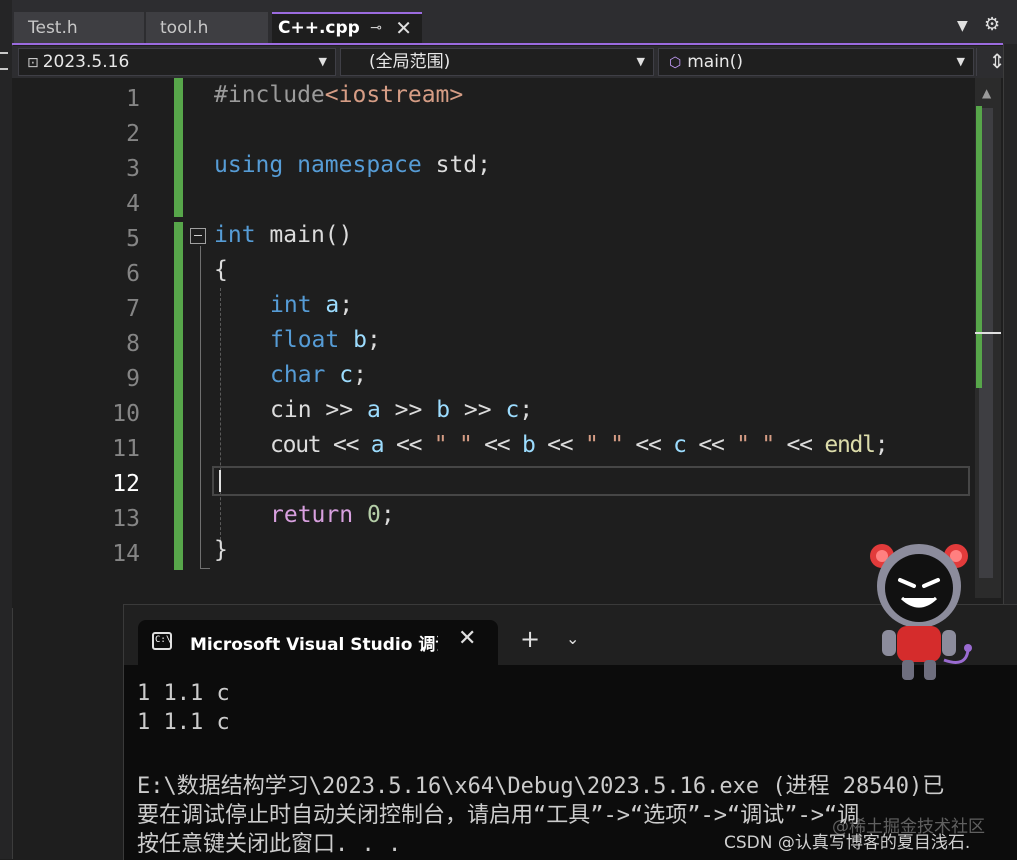 Image resolution: width=1017 pixels, height=860 pixels. I want to click on code-line-5: int main(), so click(283, 235).